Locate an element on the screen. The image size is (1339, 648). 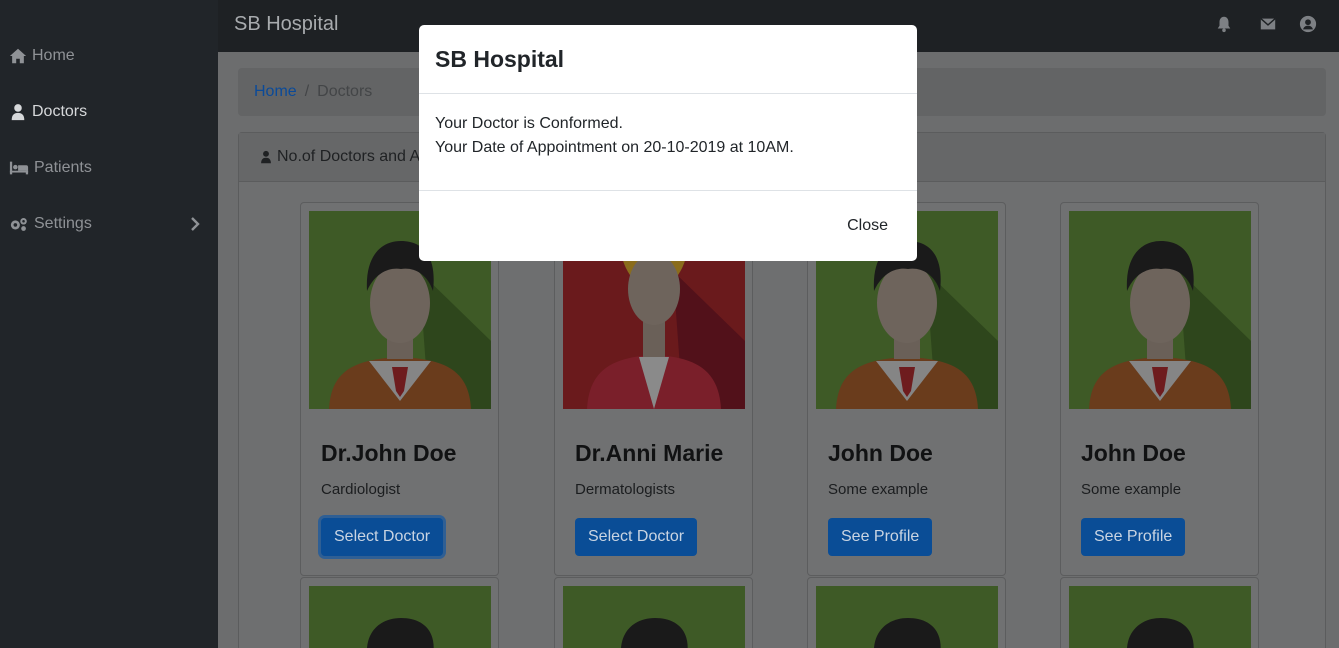
sidebar-item-patients: Patients is located at coordinates (50, 168).